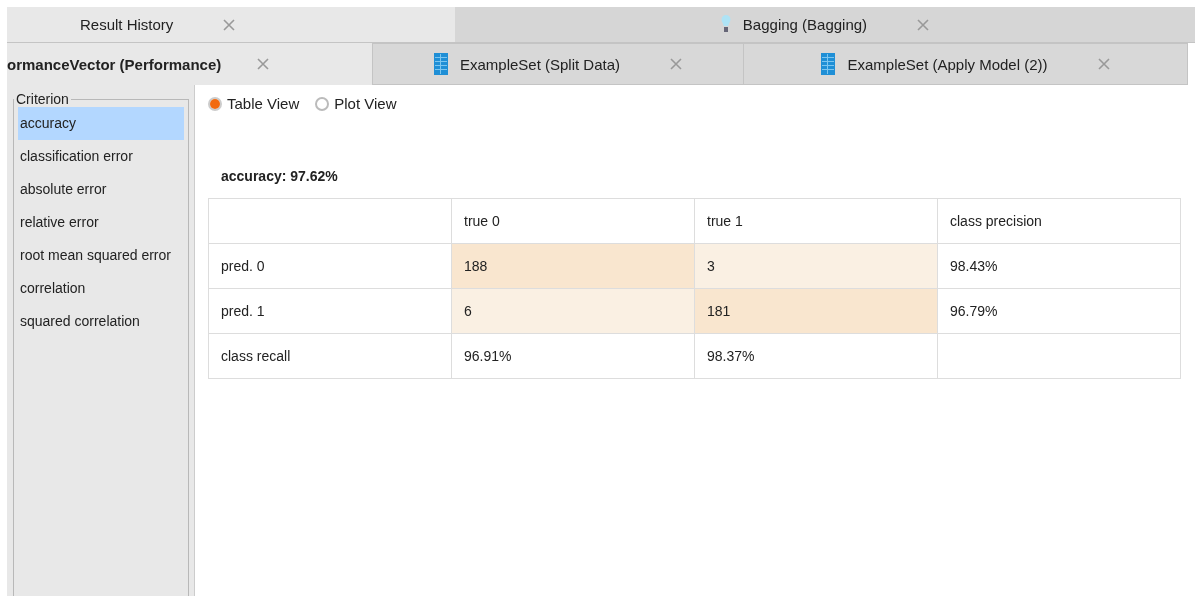 Image resolution: width=1195 pixels, height=596 pixels. I want to click on table-cell: 6, so click(573, 311).